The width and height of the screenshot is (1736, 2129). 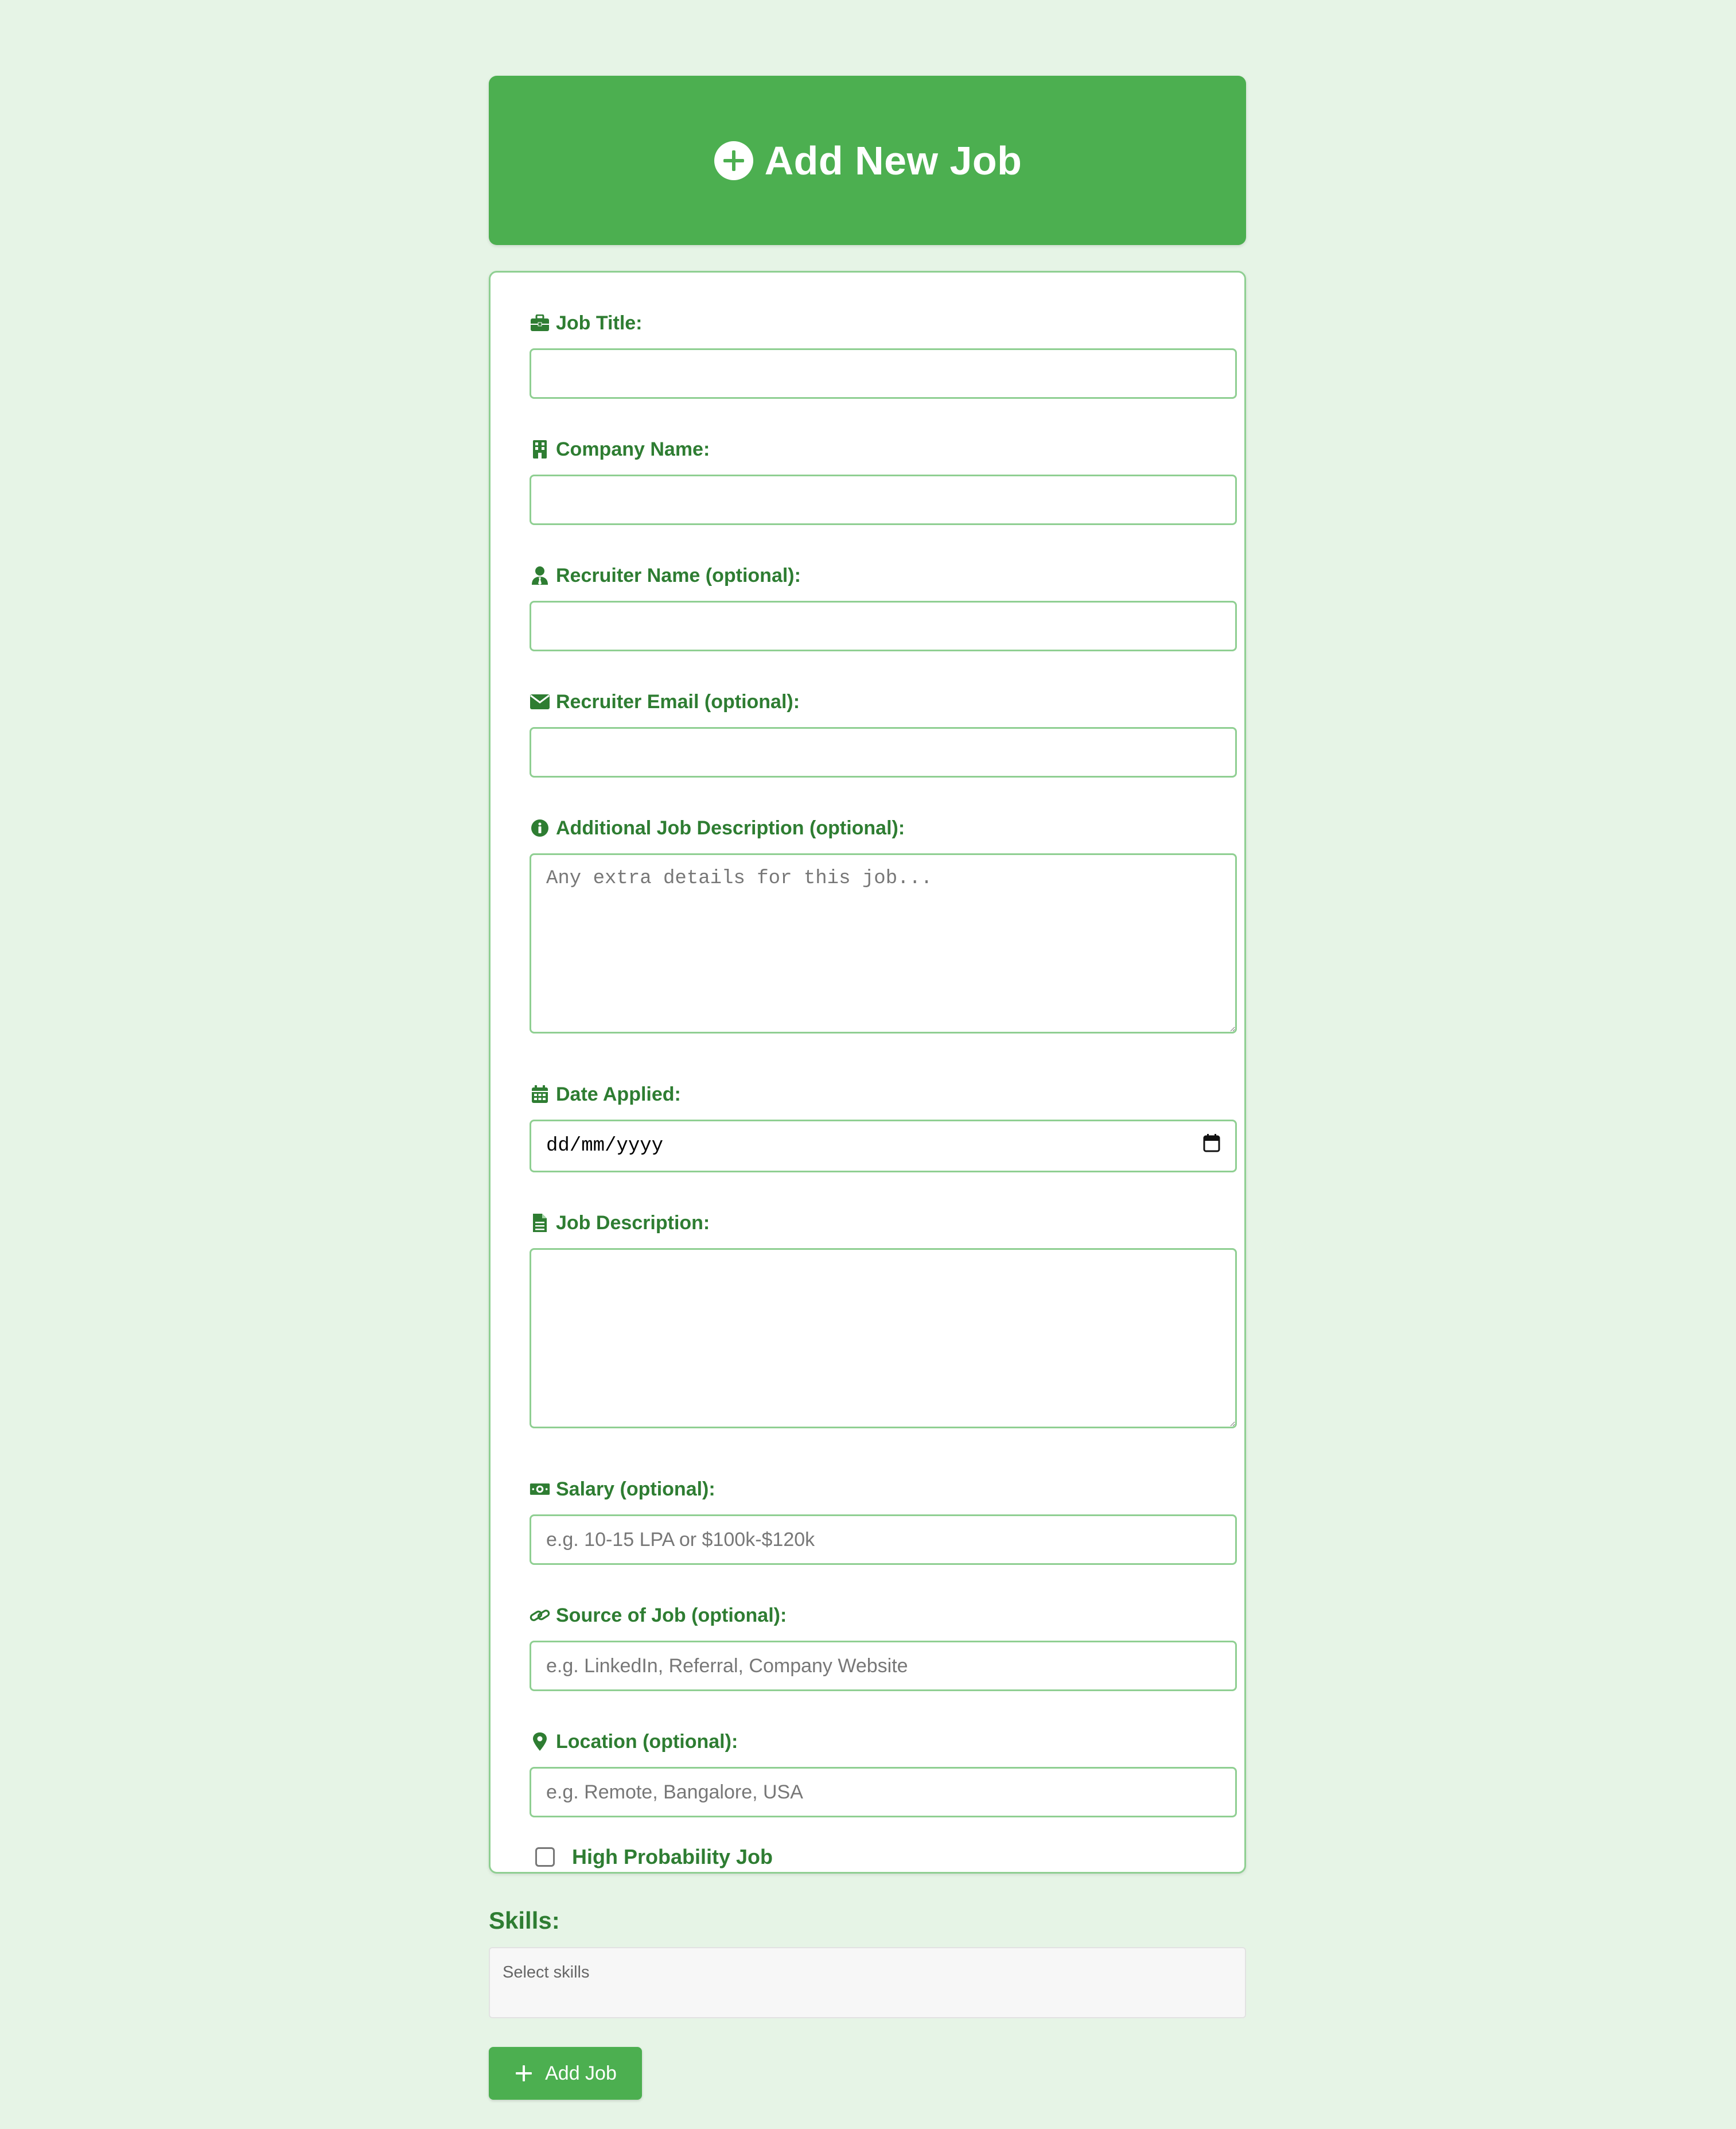 What do you see at coordinates (883, 752) in the screenshot?
I see `recruiter-email-input` at bounding box center [883, 752].